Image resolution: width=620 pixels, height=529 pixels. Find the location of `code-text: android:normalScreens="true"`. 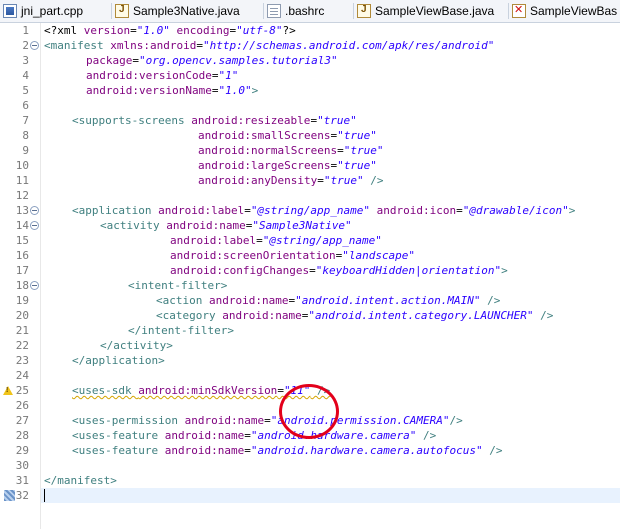

code-text: android:normalScreens="true" is located at coordinates (291, 150).